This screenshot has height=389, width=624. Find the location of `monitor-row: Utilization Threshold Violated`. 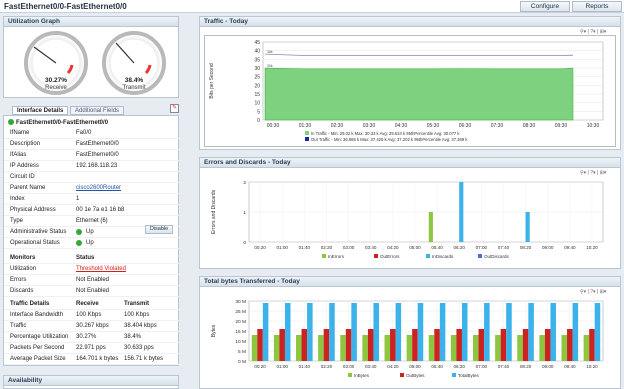

monitor-row: Utilization Threshold Violated is located at coordinates (93, 269).